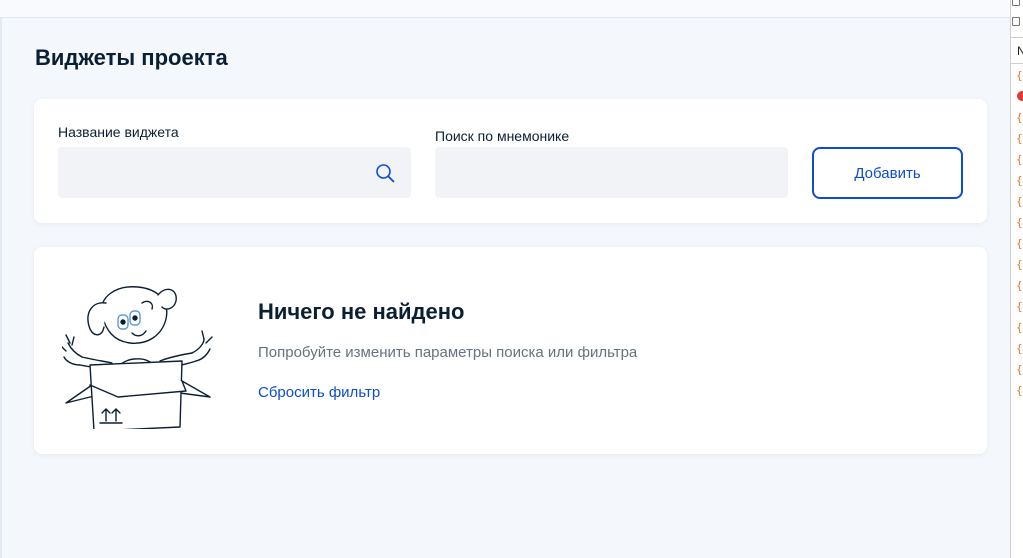 Image resolution: width=1023 pixels, height=558 pixels. Describe the element at coordinates (385, 173) in the screenshot. I see `search-icon` at that location.